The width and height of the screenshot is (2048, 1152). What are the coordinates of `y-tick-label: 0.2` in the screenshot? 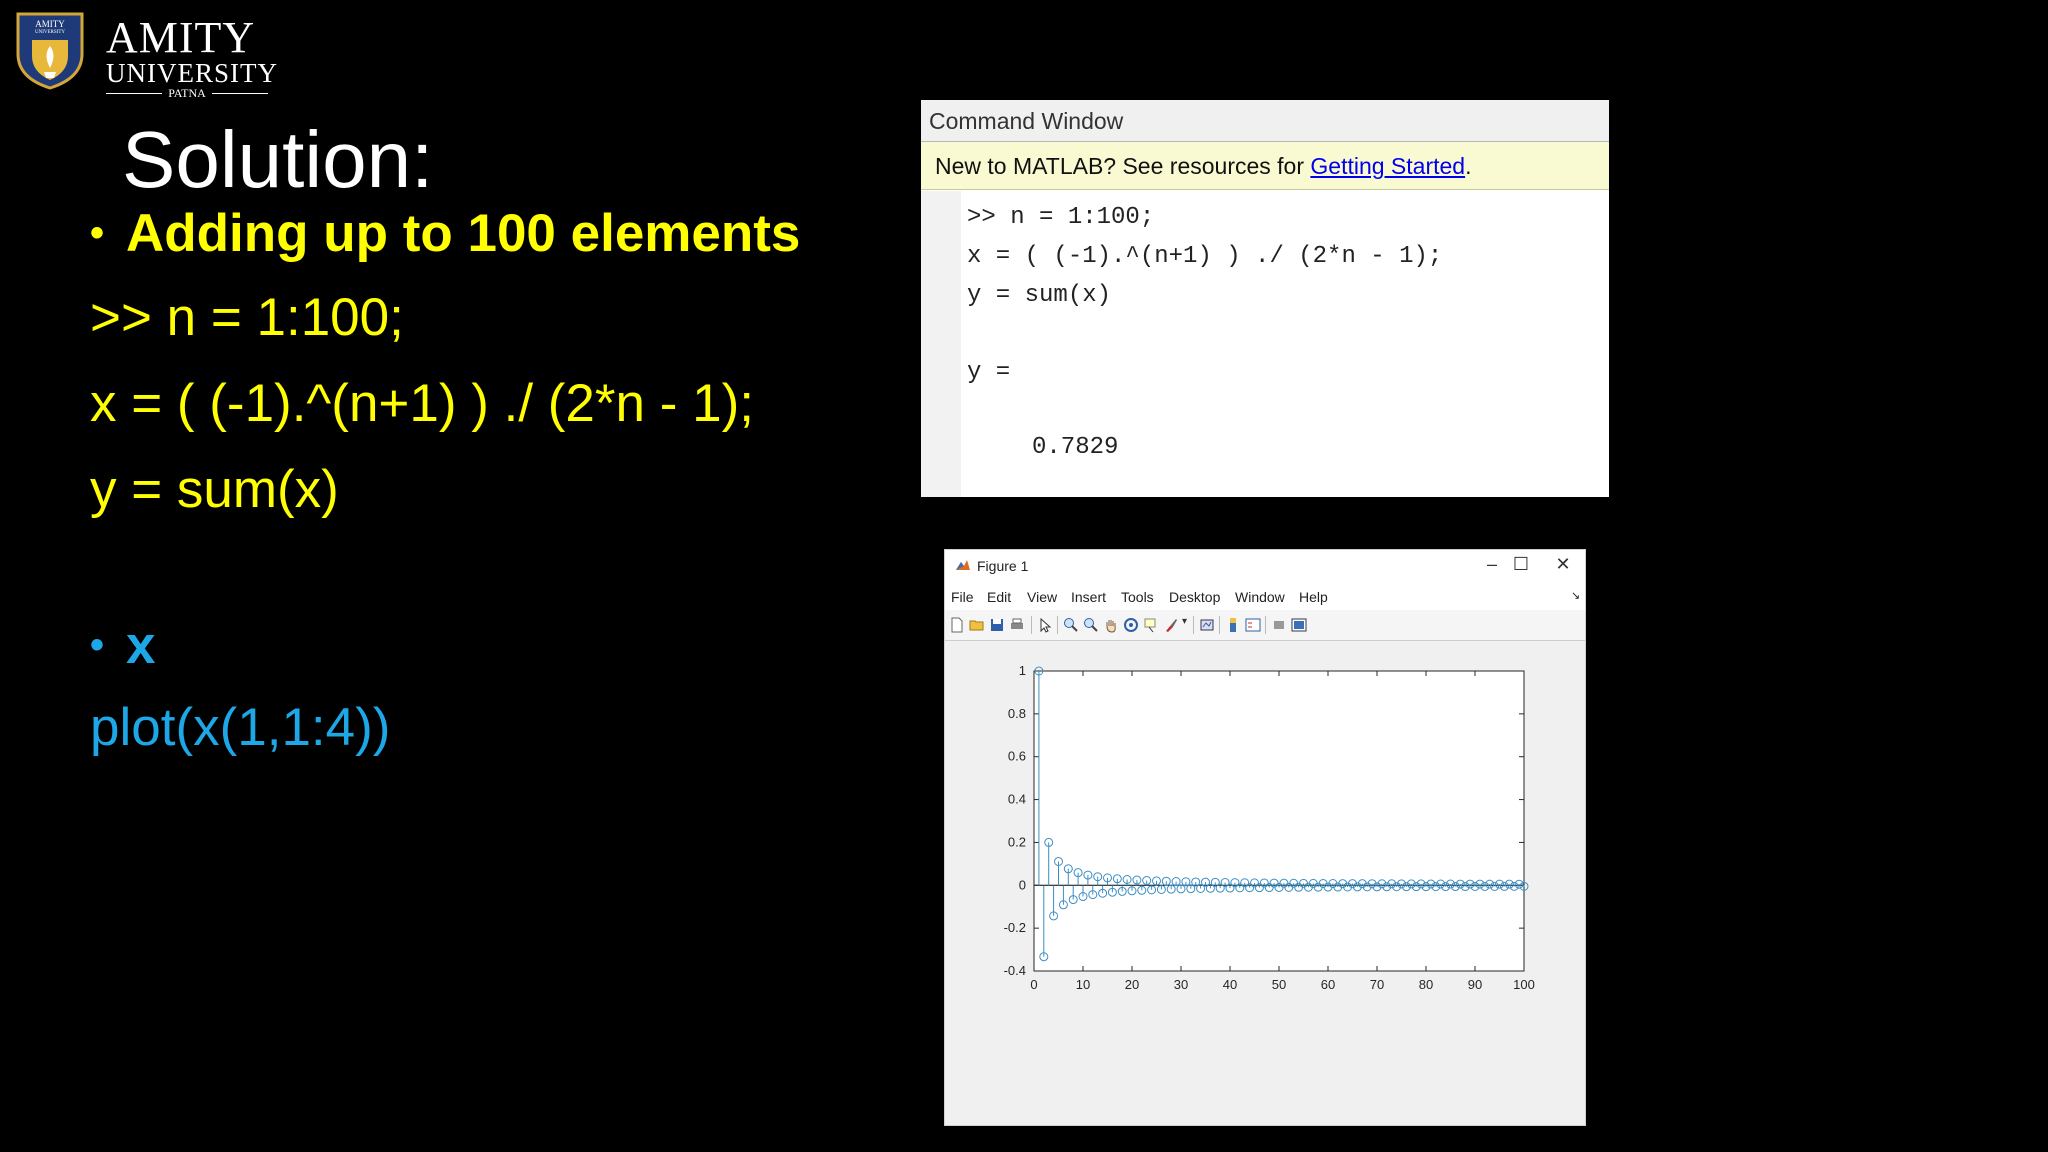 It's located at (1017, 841).